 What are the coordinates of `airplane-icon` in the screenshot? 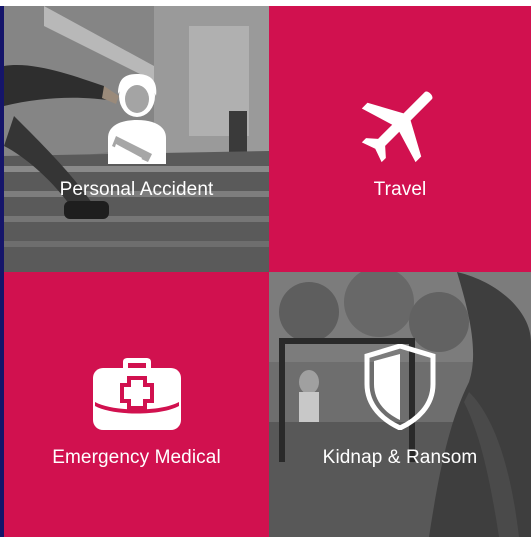 It's located at (400, 124).